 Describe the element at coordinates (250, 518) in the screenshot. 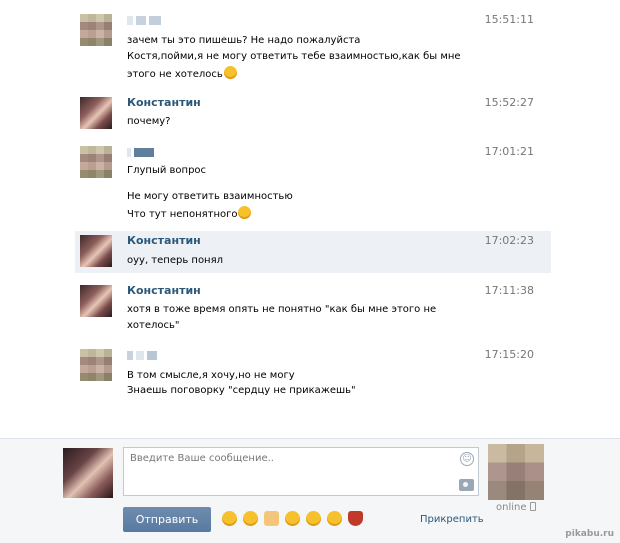

I see `tired-emoji-icon` at that location.